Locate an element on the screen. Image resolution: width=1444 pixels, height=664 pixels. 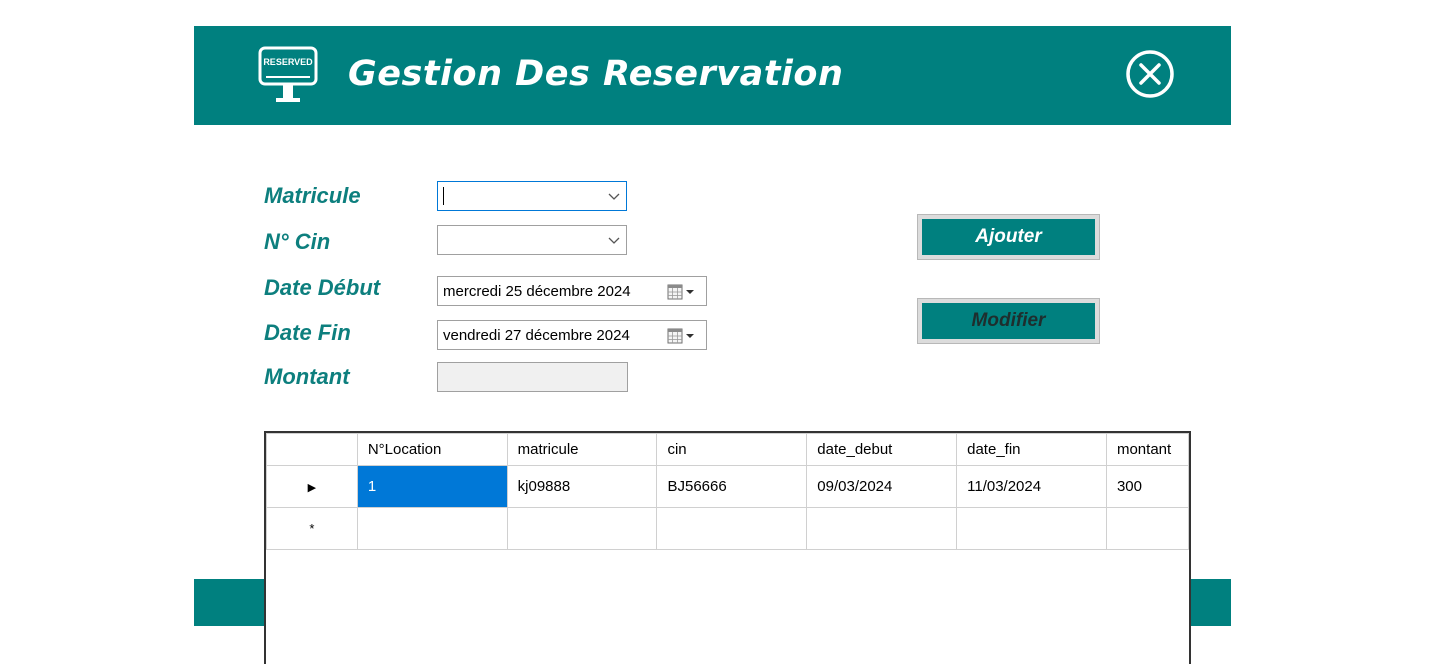
header-band: RESERVED Gestion Des Reservation is located at coordinates (712, 75).